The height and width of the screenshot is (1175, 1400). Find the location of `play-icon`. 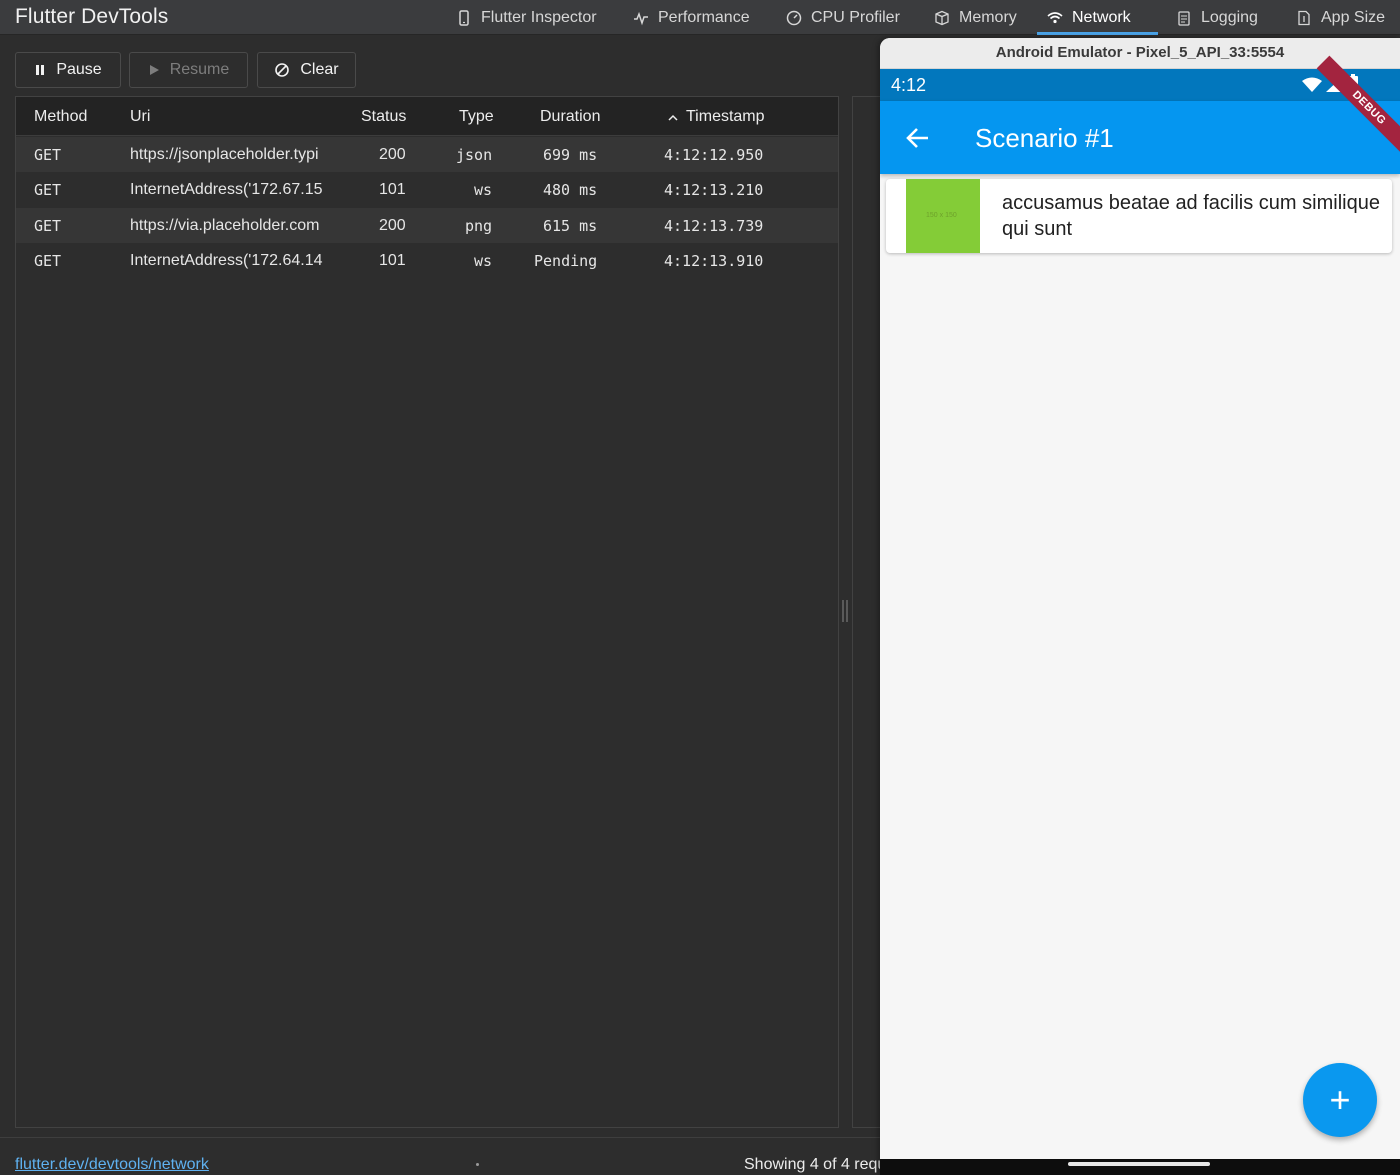

play-icon is located at coordinates (154, 70).